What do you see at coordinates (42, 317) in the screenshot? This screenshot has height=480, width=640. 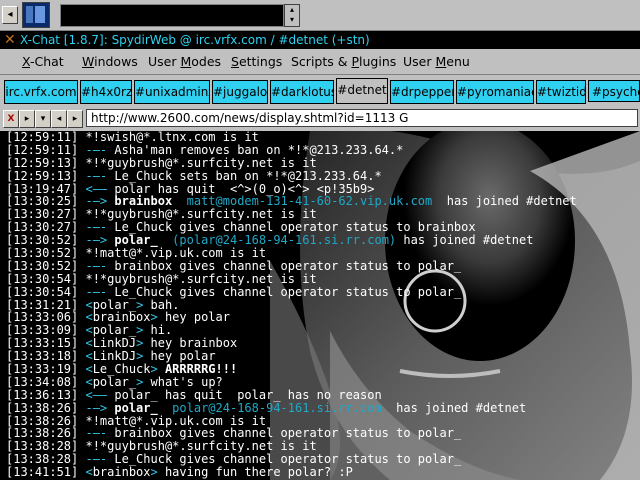 I see `chat-timestamp: [13:33:06]` at bounding box center [42, 317].